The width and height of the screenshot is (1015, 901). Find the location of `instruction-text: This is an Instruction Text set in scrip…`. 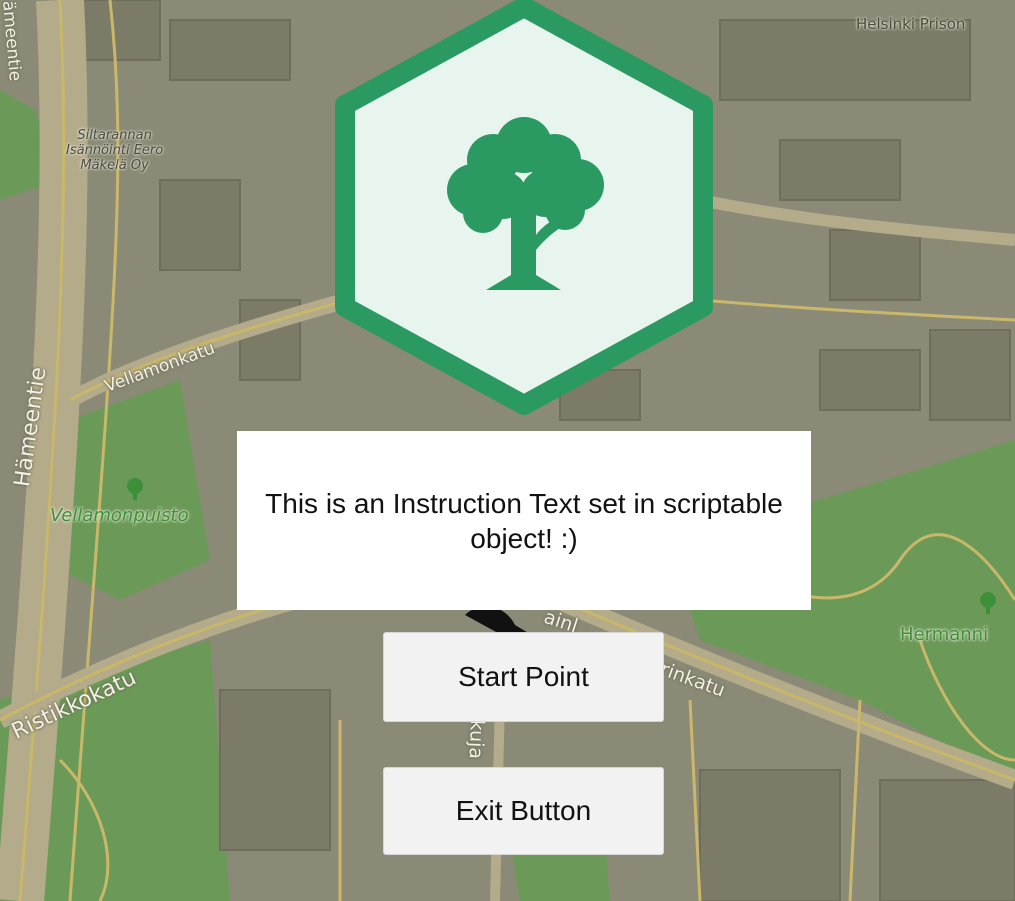

instruction-text: This is an Instruction Text set in scrip… is located at coordinates (524, 520).